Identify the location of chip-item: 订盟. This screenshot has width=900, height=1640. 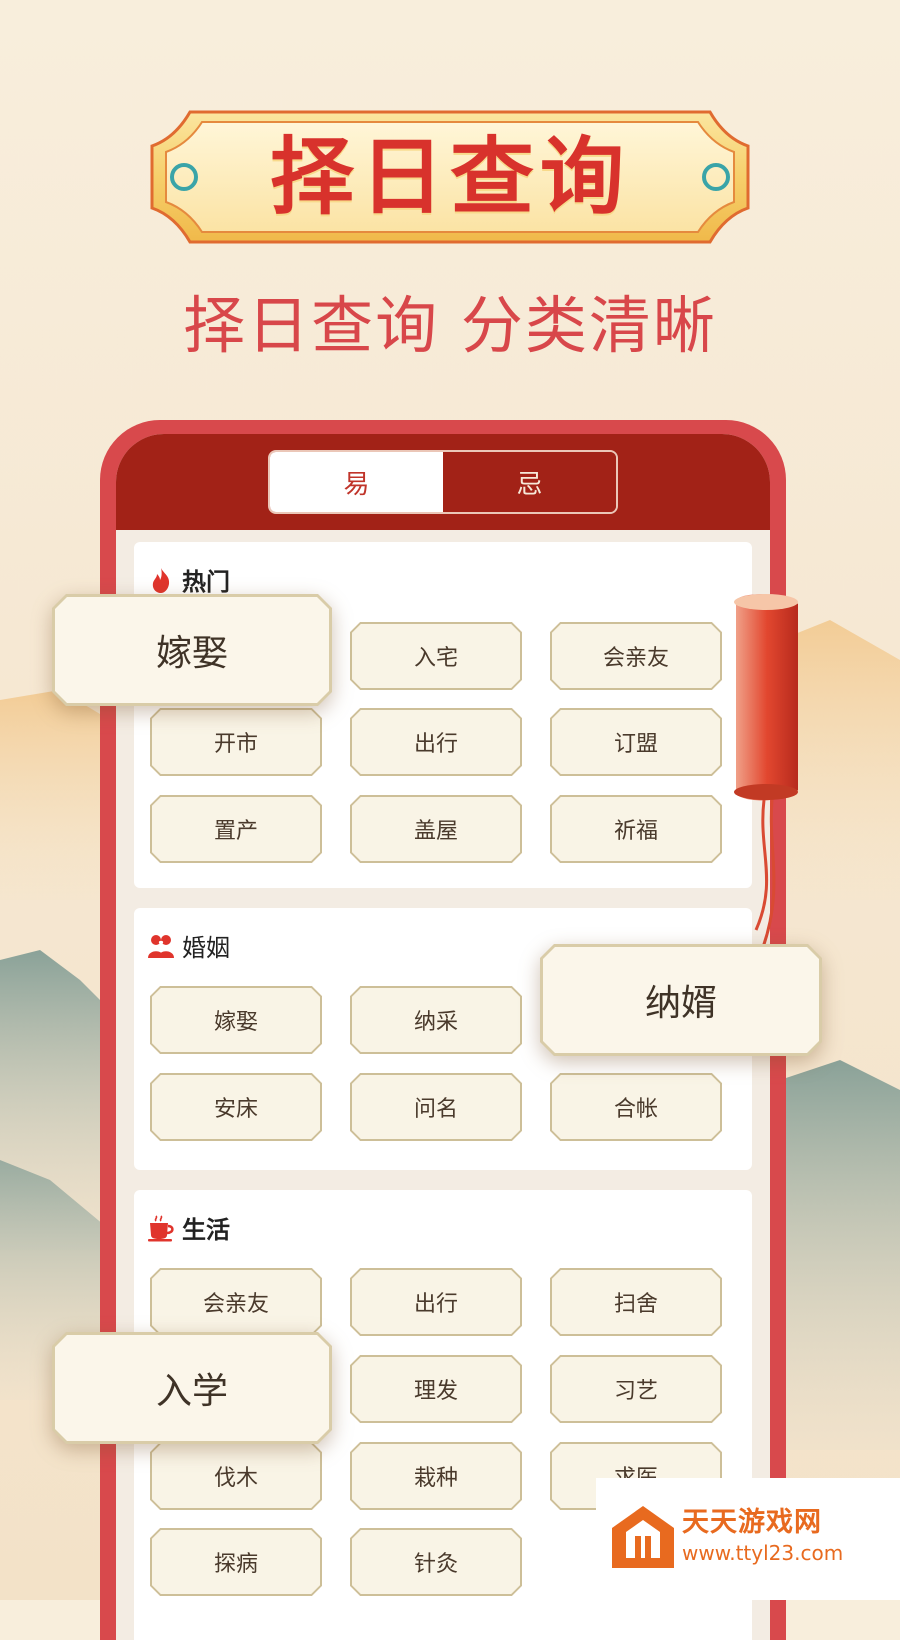
(636, 742).